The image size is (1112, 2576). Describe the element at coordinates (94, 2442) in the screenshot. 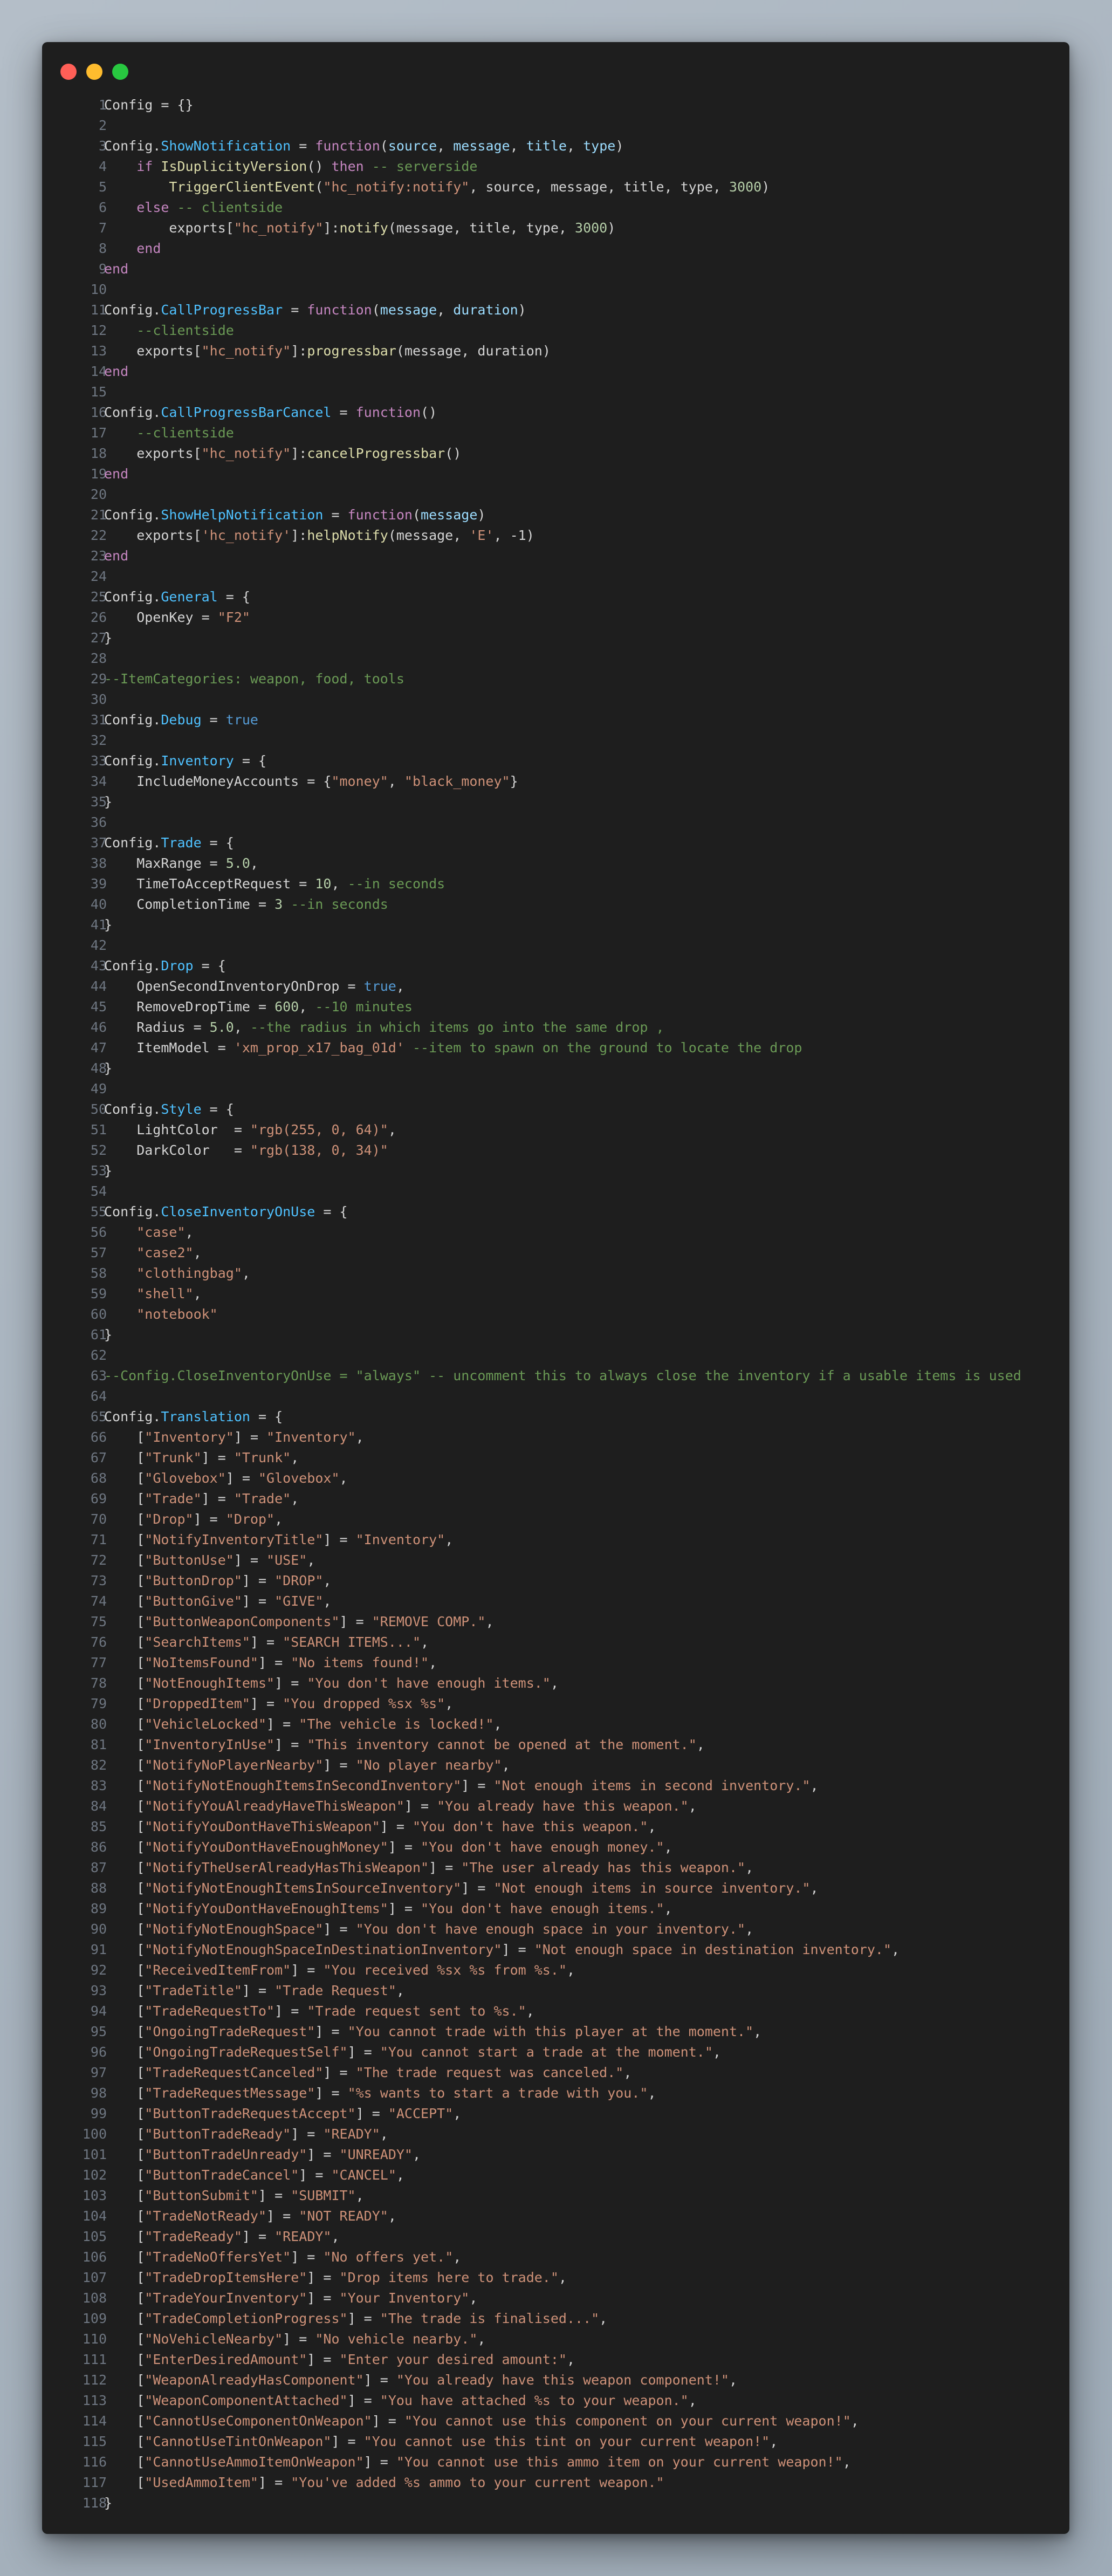

I see `line-number: 115` at that location.